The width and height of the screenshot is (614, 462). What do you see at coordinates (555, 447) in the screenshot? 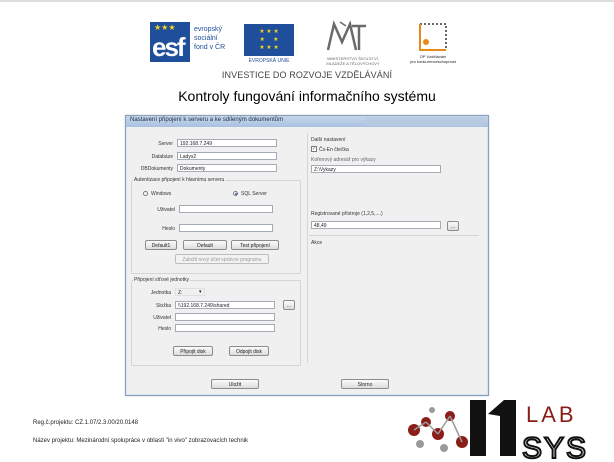
I see `logo-sys-text: SYS` at bounding box center [555, 447].